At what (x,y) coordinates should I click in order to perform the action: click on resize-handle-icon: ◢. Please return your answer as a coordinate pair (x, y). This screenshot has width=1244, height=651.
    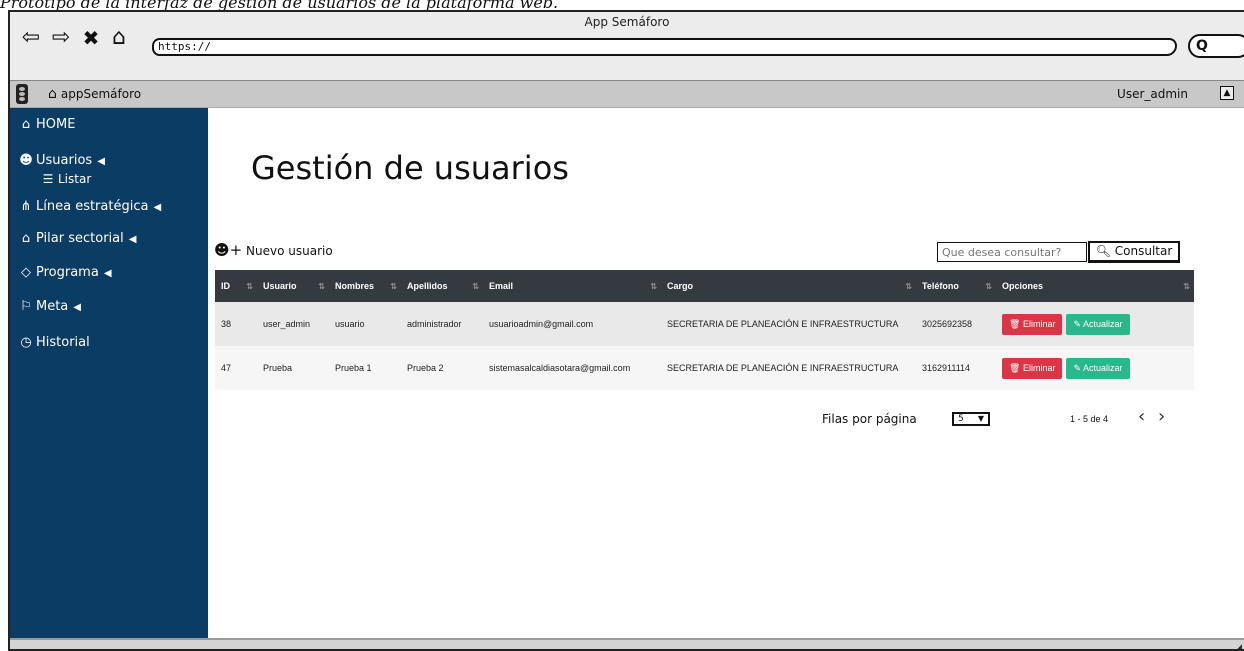
    Looking at the image, I should click on (1237, 645).